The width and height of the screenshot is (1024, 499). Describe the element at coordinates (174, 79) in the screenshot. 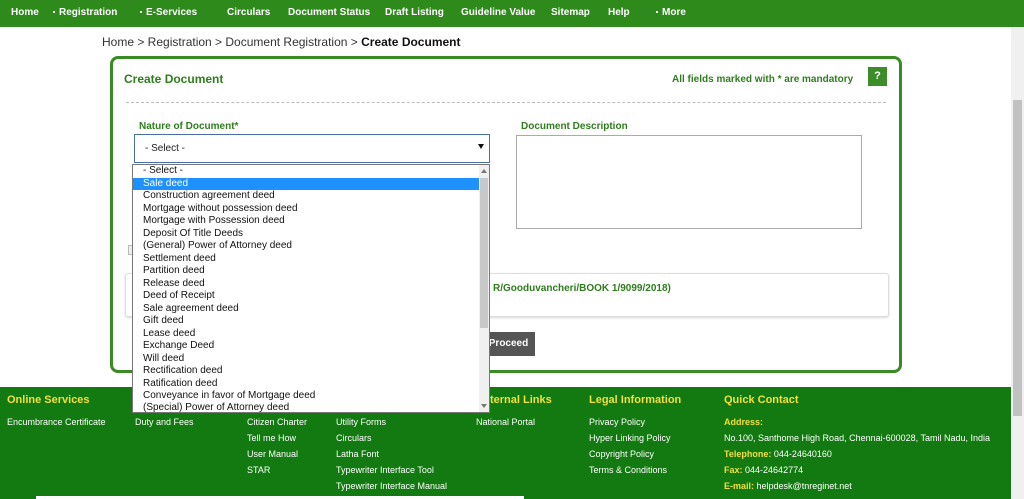

I see `page-title: Create Document` at that location.